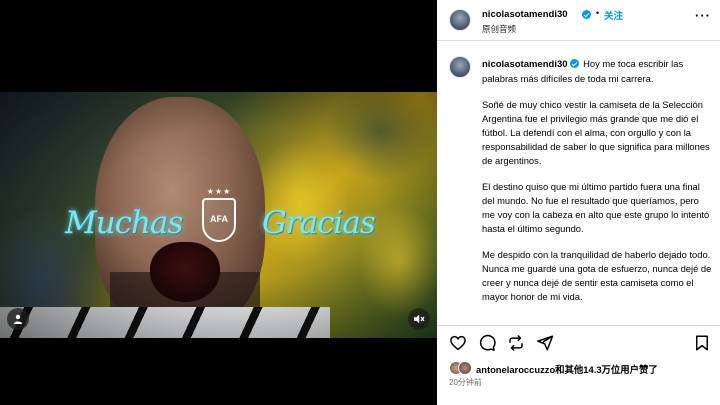 This screenshot has height=405, width=720. What do you see at coordinates (487, 343) in the screenshot?
I see `comment-icon` at bounding box center [487, 343].